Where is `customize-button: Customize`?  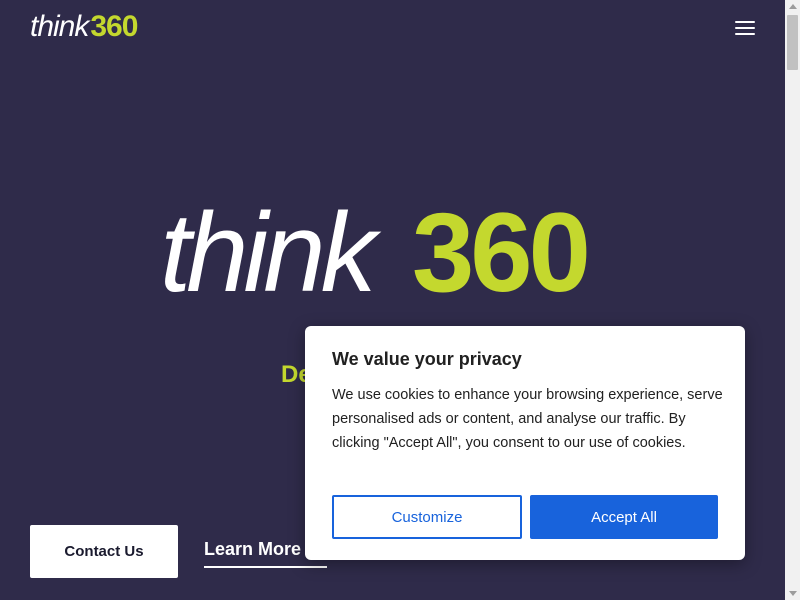 customize-button: Customize is located at coordinates (427, 517).